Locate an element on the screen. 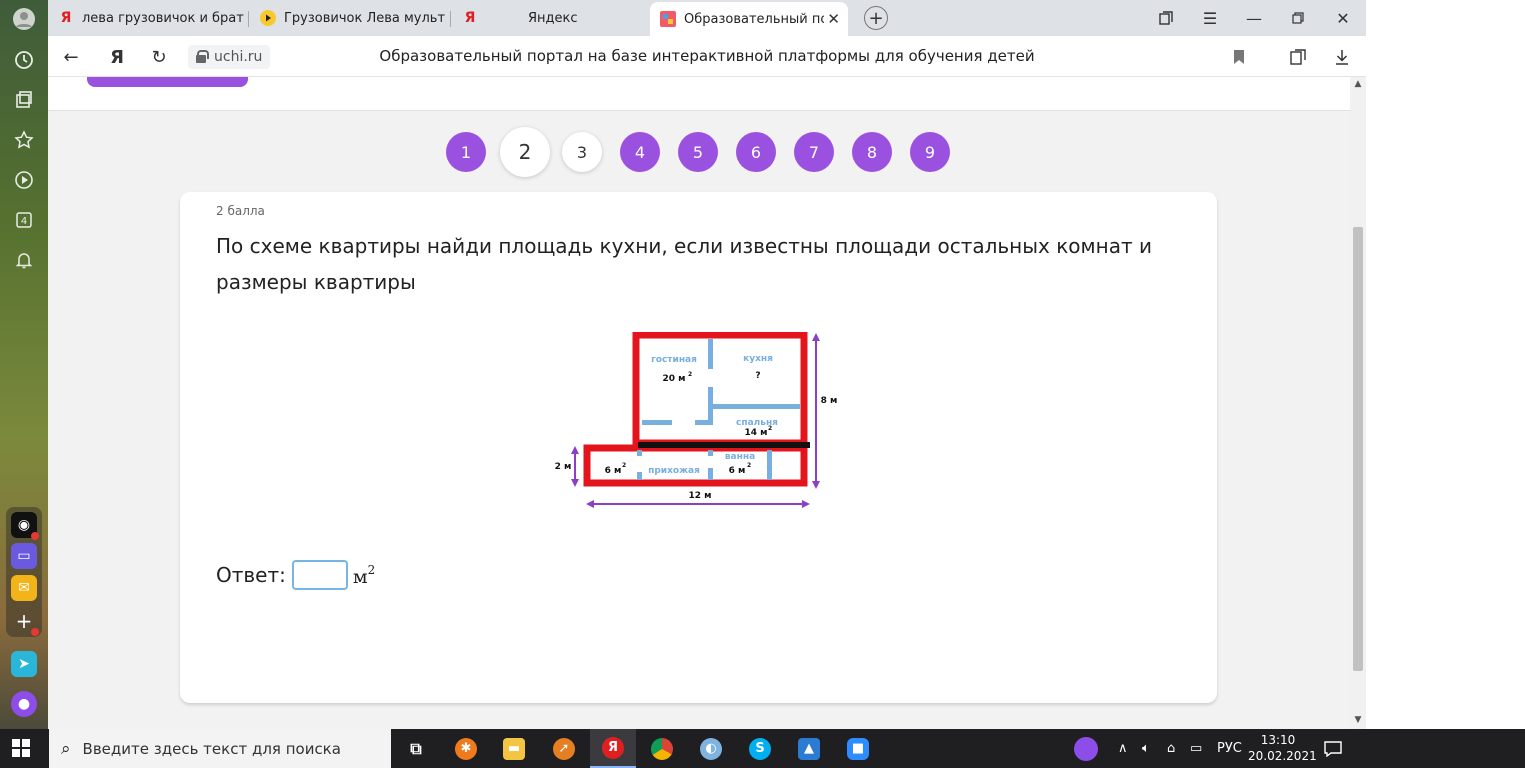  page-scrollbar: ▲ ▼ is located at coordinates (1358, 403).